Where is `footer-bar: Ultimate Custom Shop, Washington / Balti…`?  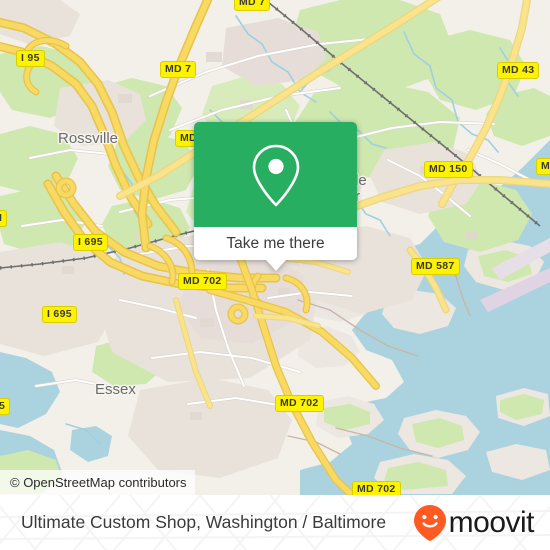 footer-bar: Ultimate Custom Shop, Washington / Balti… is located at coordinates (275, 522).